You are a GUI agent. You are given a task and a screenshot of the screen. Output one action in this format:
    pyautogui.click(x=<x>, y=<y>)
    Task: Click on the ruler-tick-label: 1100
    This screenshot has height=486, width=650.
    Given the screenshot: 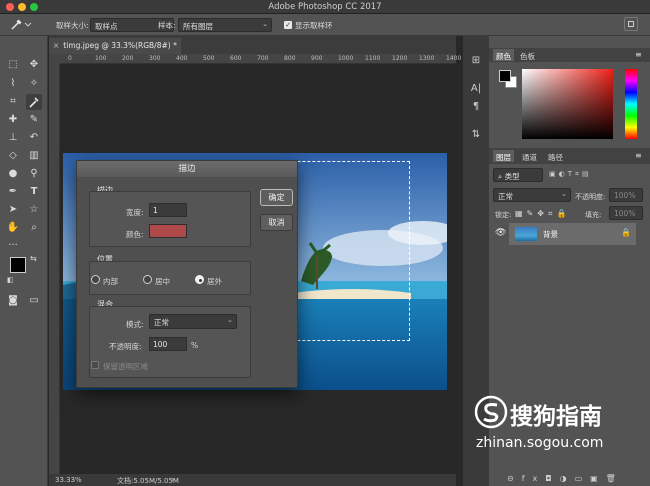 What is the action you would take?
    pyautogui.click(x=373, y=58)
    